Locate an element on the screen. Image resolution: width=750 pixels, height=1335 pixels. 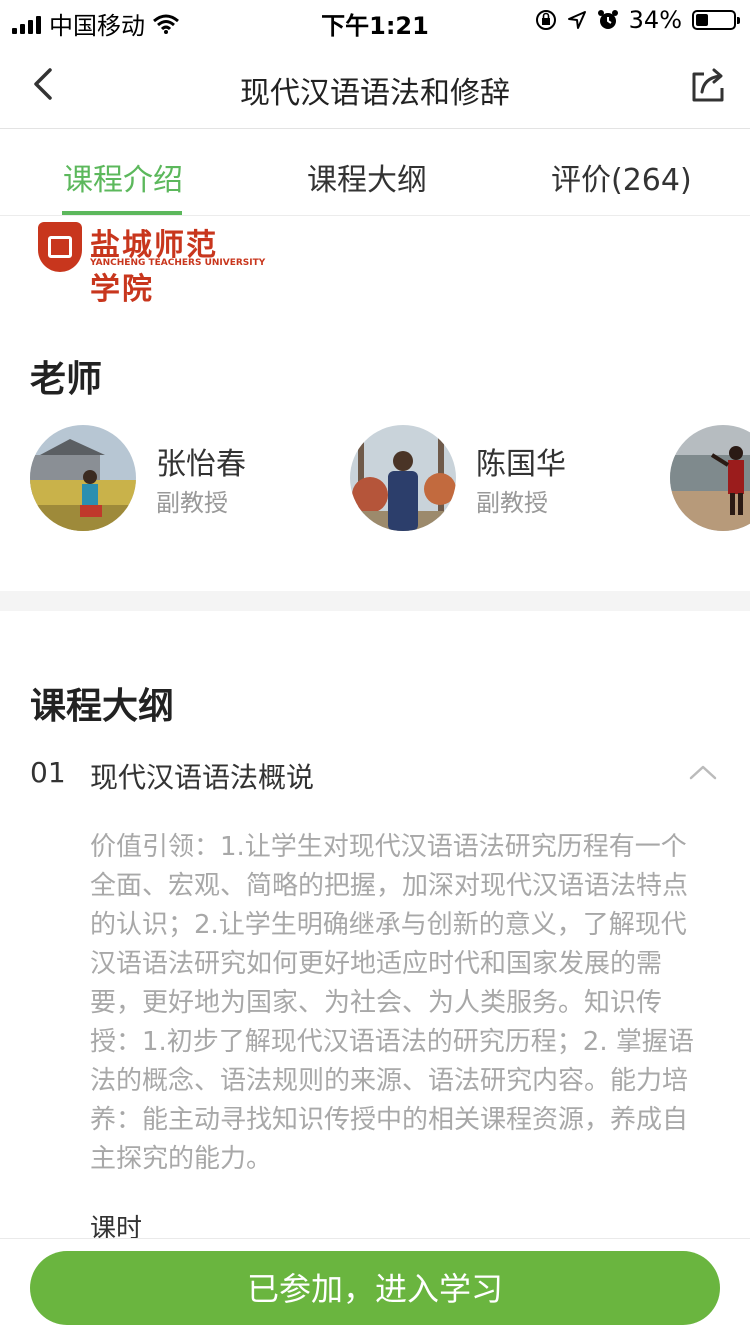
status-right: 34% is located at coordinates (637, 20).